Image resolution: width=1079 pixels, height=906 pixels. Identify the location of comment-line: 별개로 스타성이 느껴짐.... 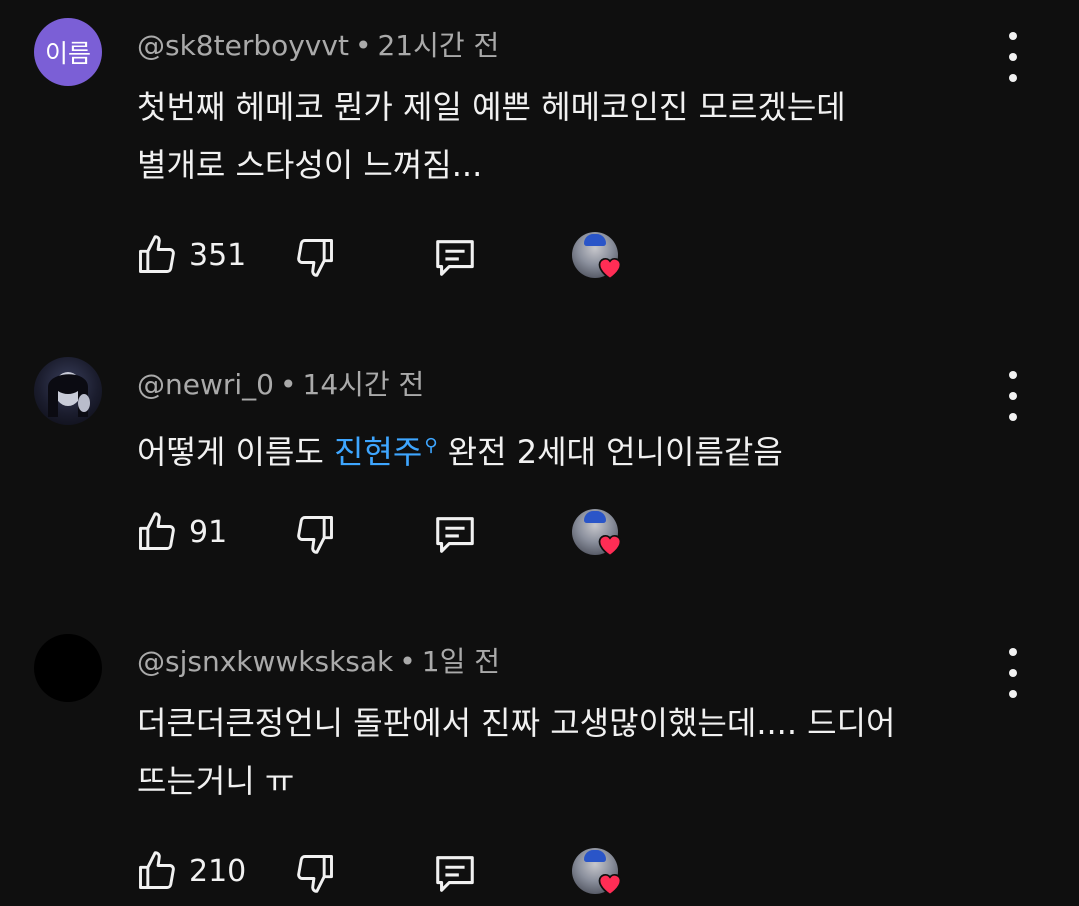
(310, 165).